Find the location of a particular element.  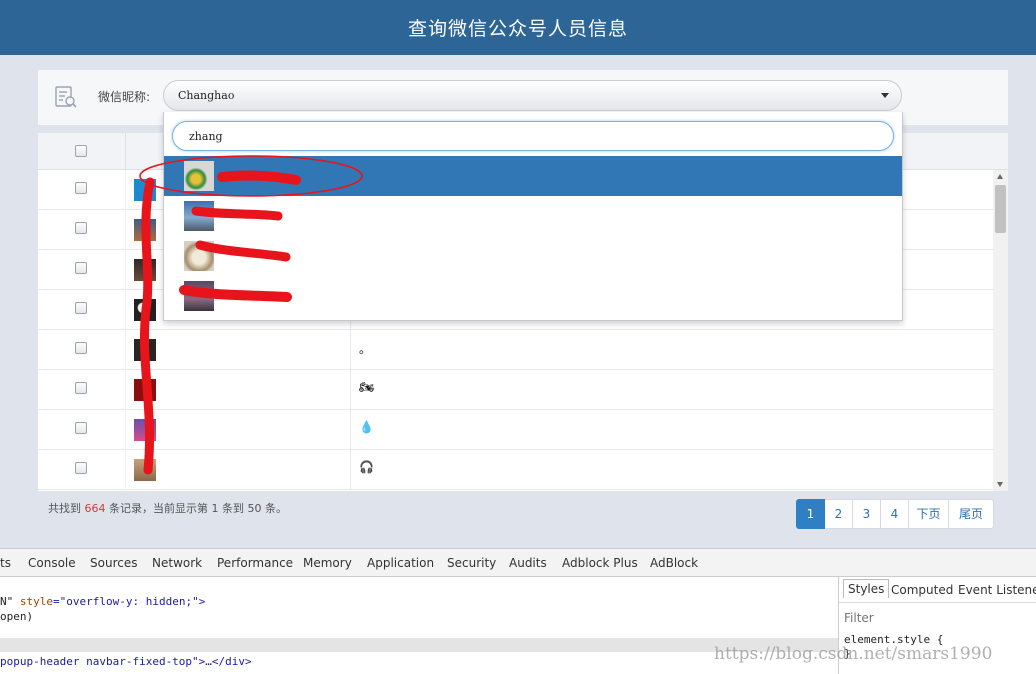

records-prefix: 共找到 is located at coordinates (64, 508).